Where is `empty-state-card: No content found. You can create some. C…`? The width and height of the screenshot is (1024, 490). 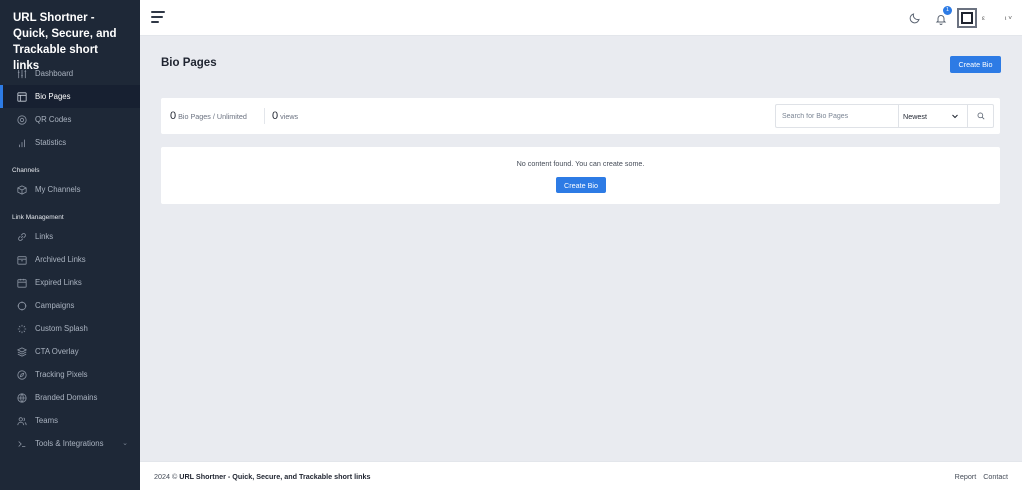
empty-state-card: No content found. You can create some. C… is located at coordinates (580, 175).